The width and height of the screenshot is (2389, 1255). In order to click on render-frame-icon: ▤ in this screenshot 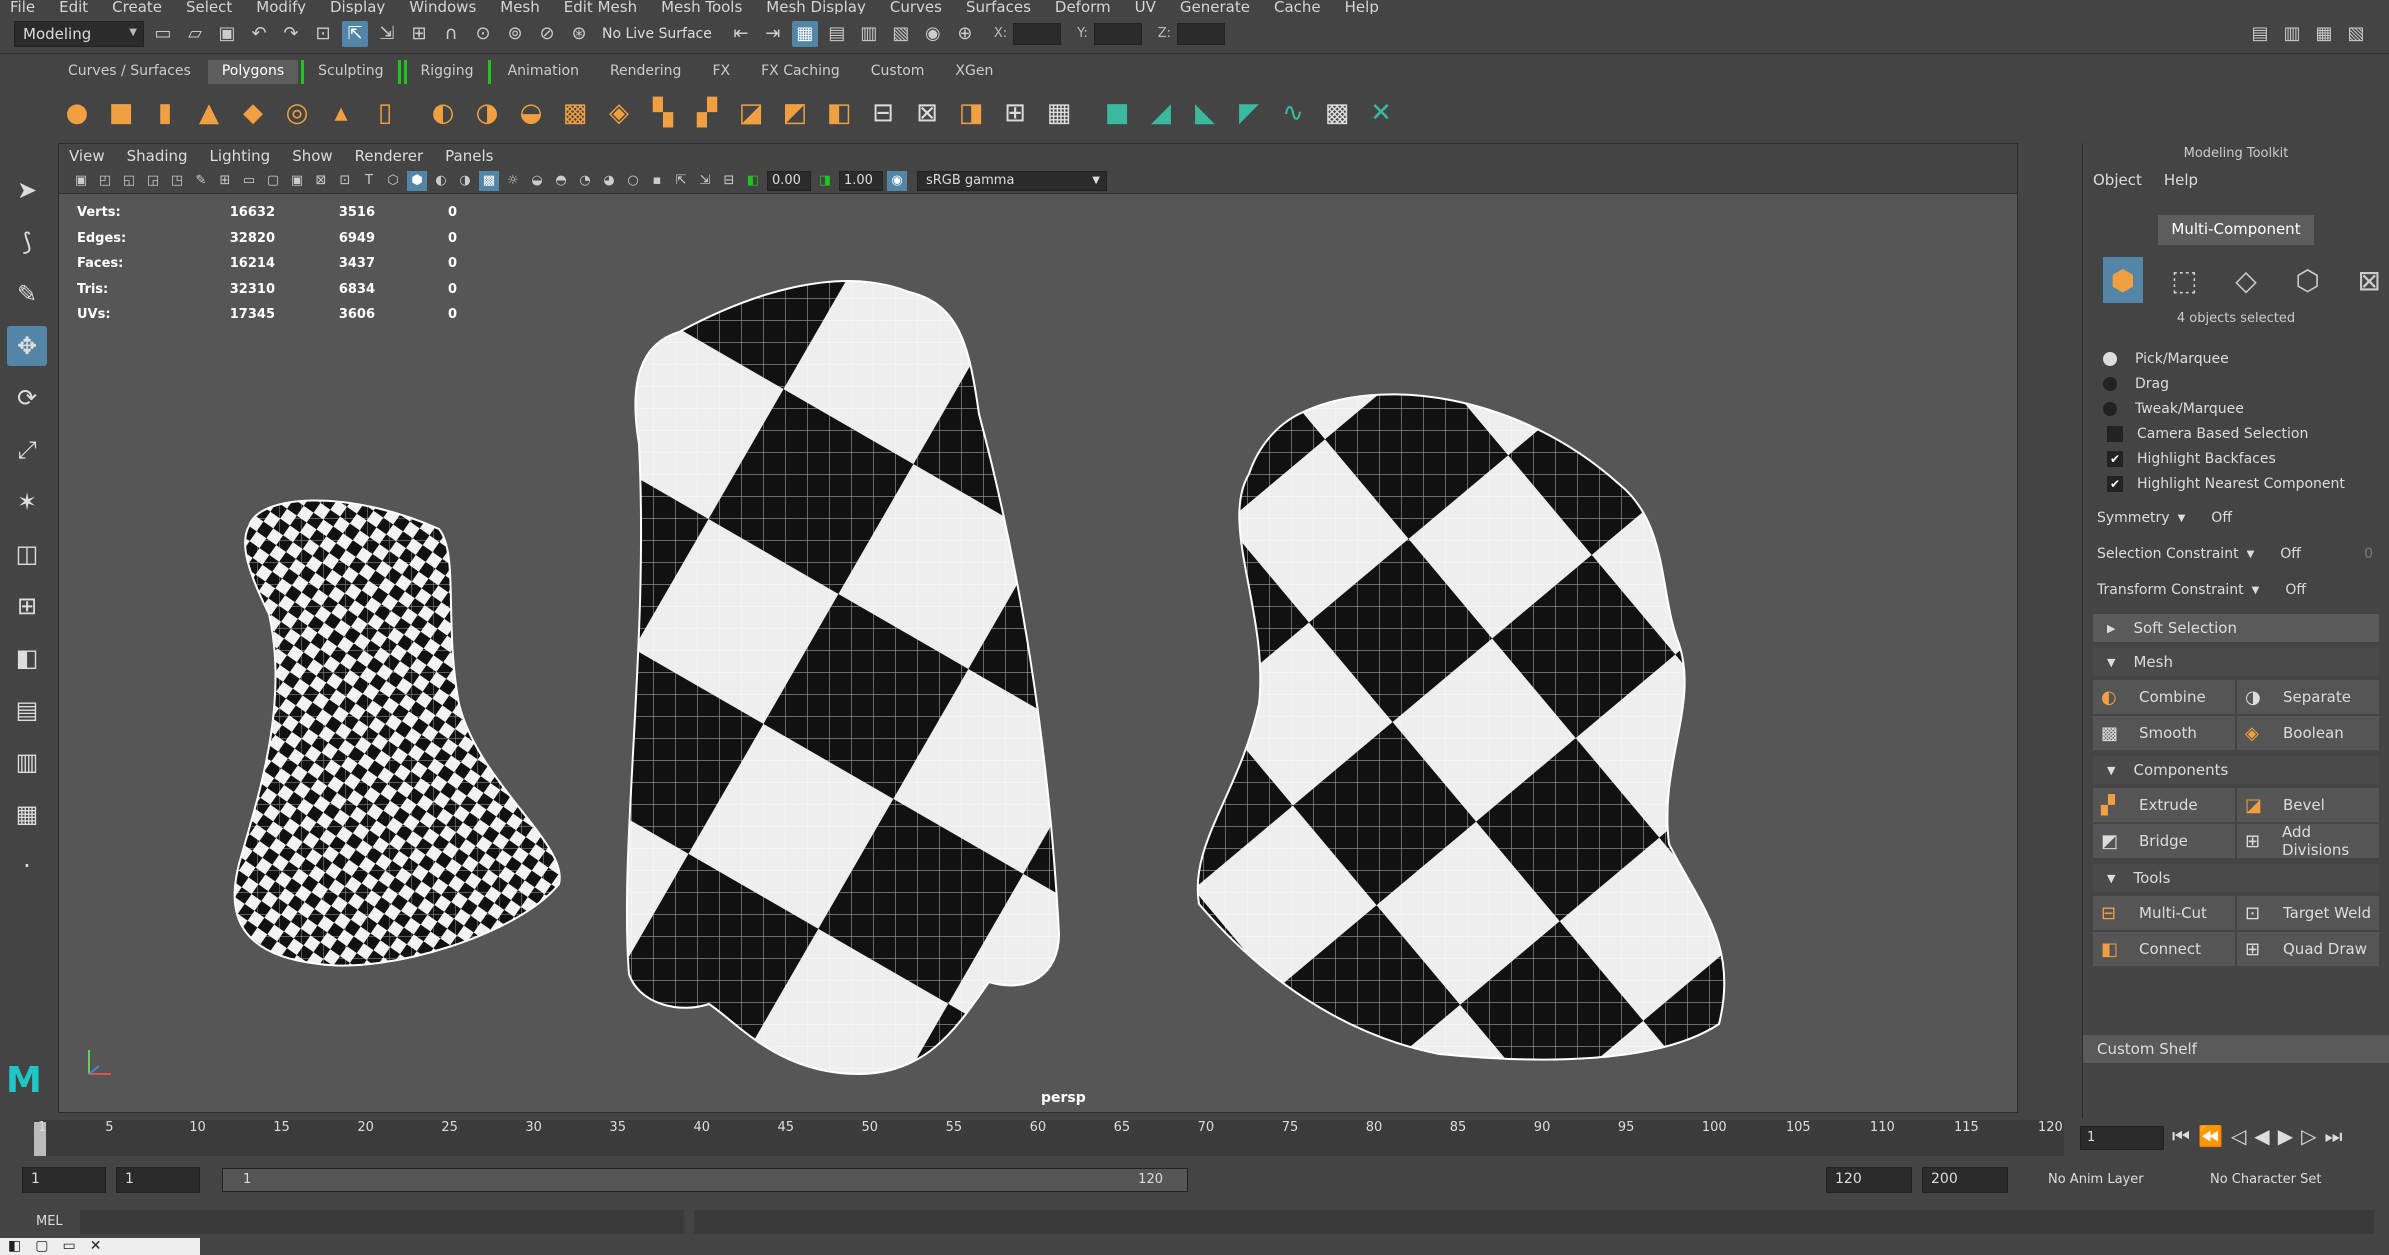, I will do `click(837, 34)`.